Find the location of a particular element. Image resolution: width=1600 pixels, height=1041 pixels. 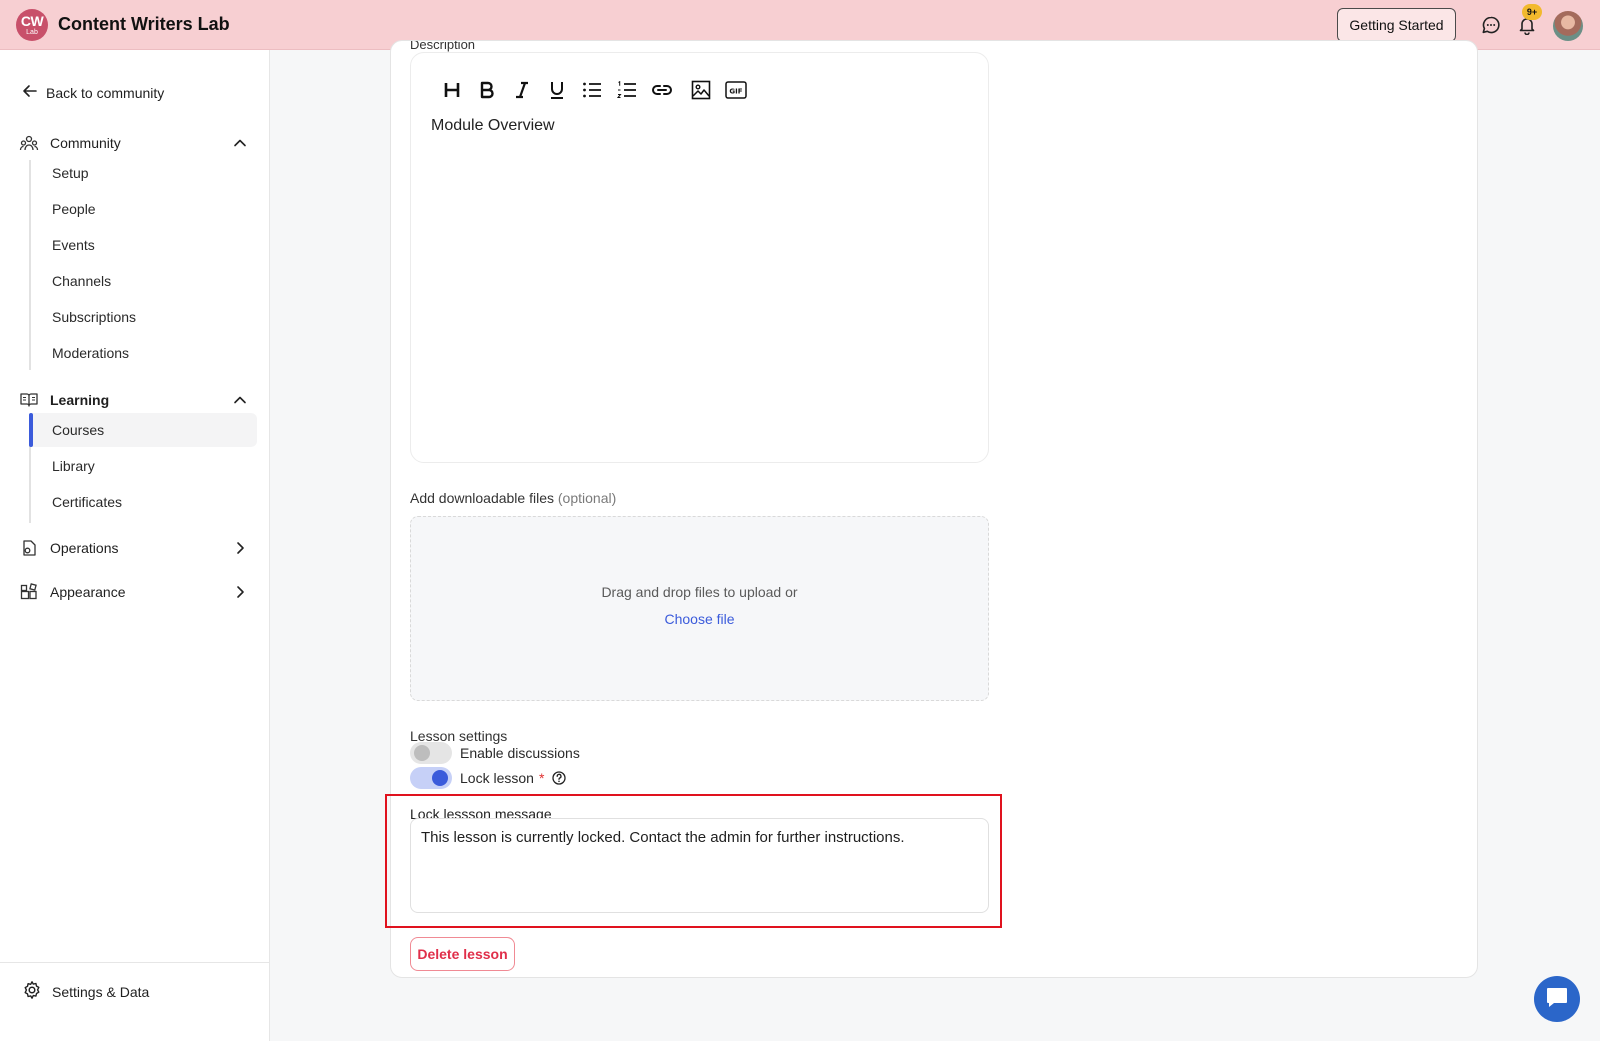

underline-icon is located at coordinates (556, 89).